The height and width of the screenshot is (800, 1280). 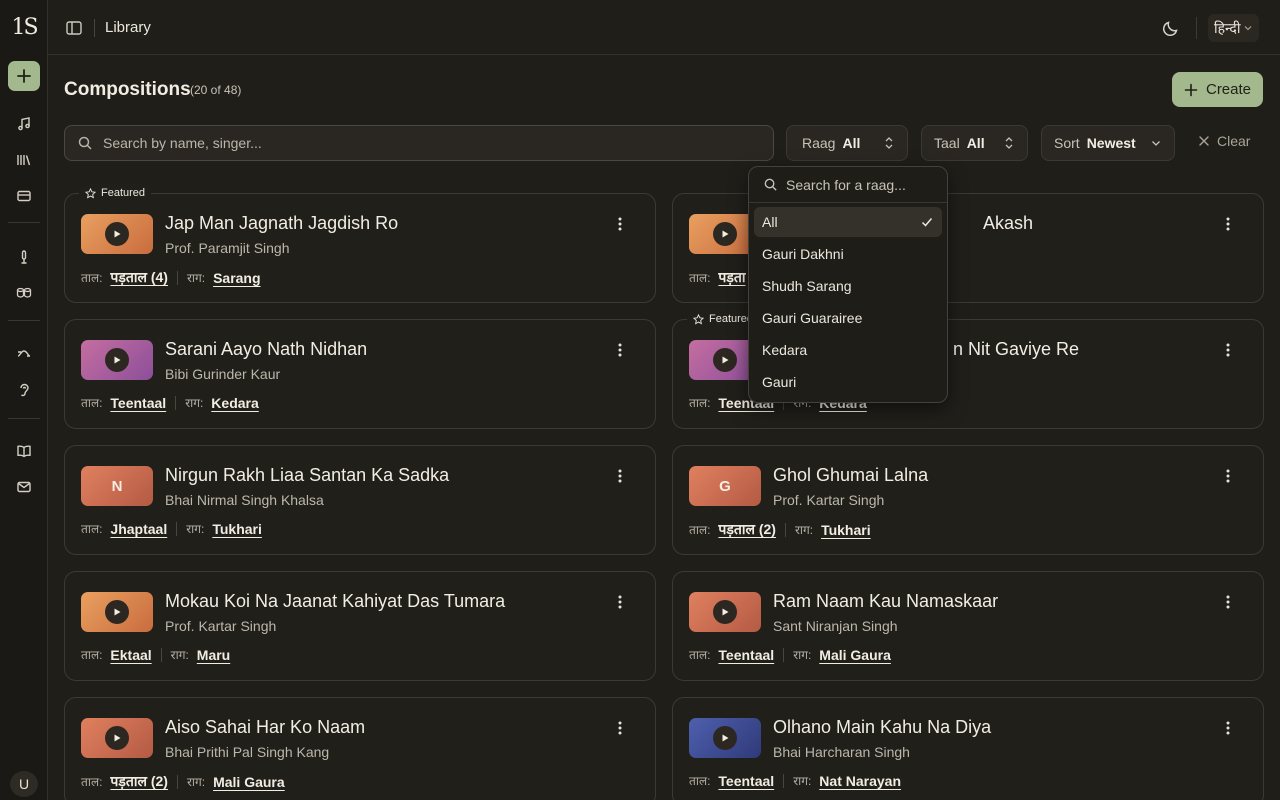 What do you see at coordinates (24, 390) in the screenshot?
I see `ear-icon` at bounding box center [24, 390].